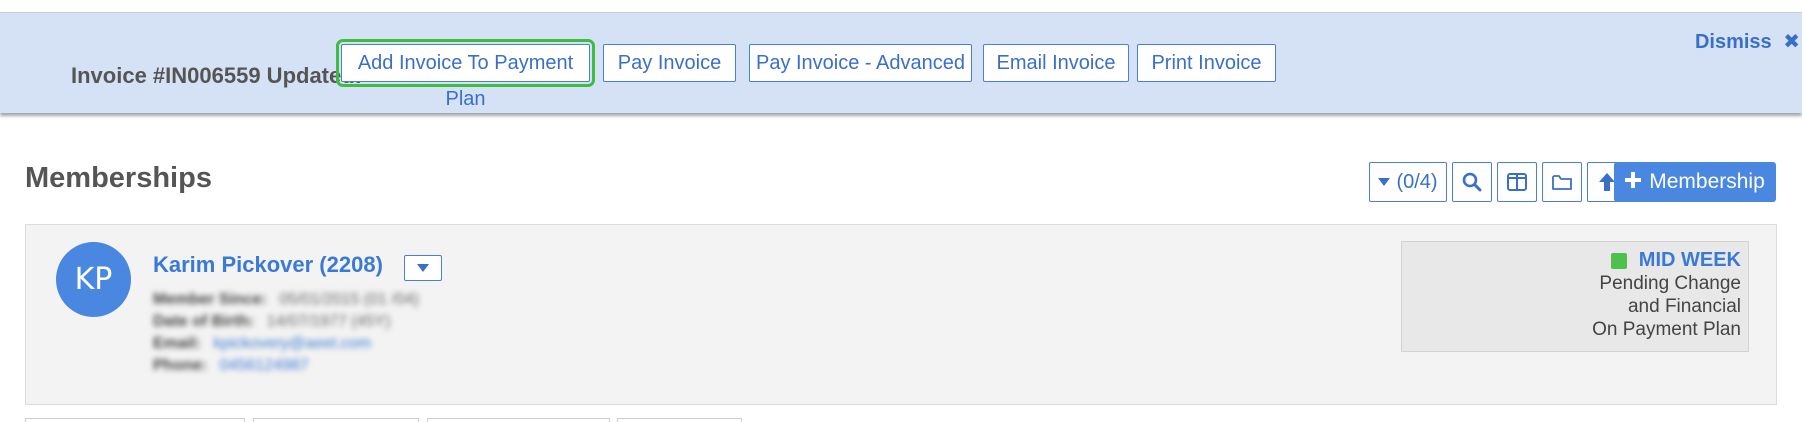  I want to click on search-button, so click(1472, 182).